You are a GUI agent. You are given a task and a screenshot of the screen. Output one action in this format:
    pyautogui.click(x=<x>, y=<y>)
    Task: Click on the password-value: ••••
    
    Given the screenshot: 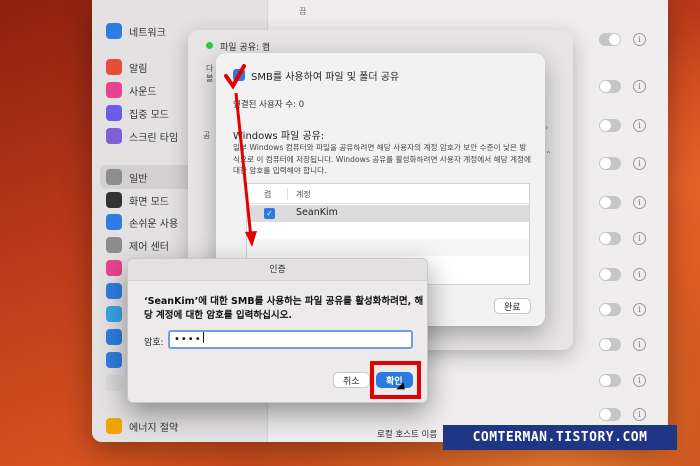 What is the action you would take?
    pyautogui.click(x=188, y=339)
    